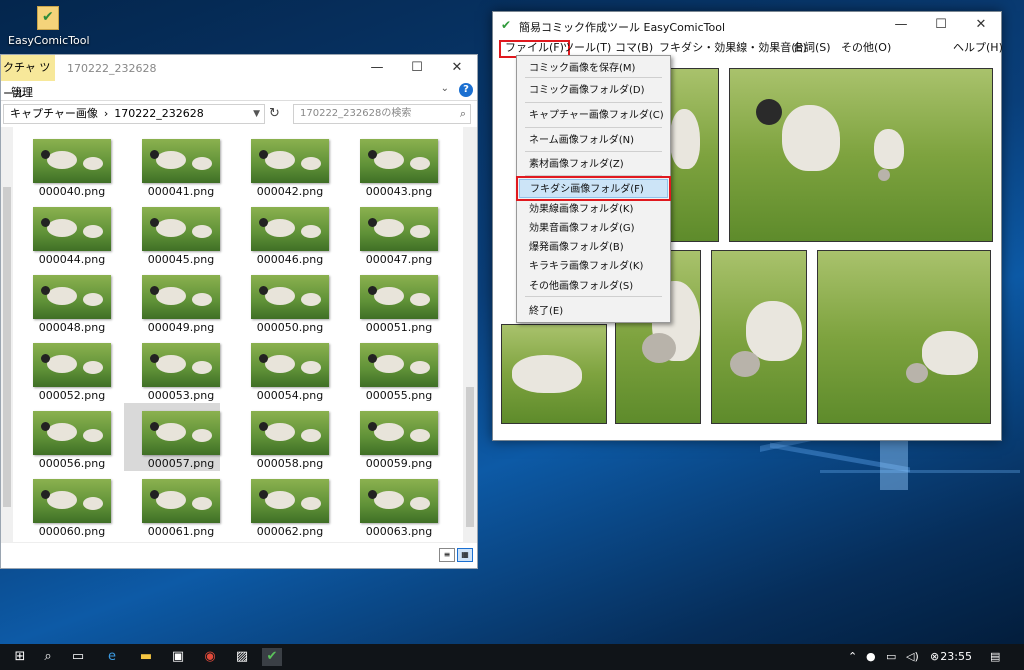 The width and height of the screenshot is (1024, 670). What do you see at coordinates (399, 191) in the screenshot?
I see `file-label: 000043.png` at bounding box center [399, 191].